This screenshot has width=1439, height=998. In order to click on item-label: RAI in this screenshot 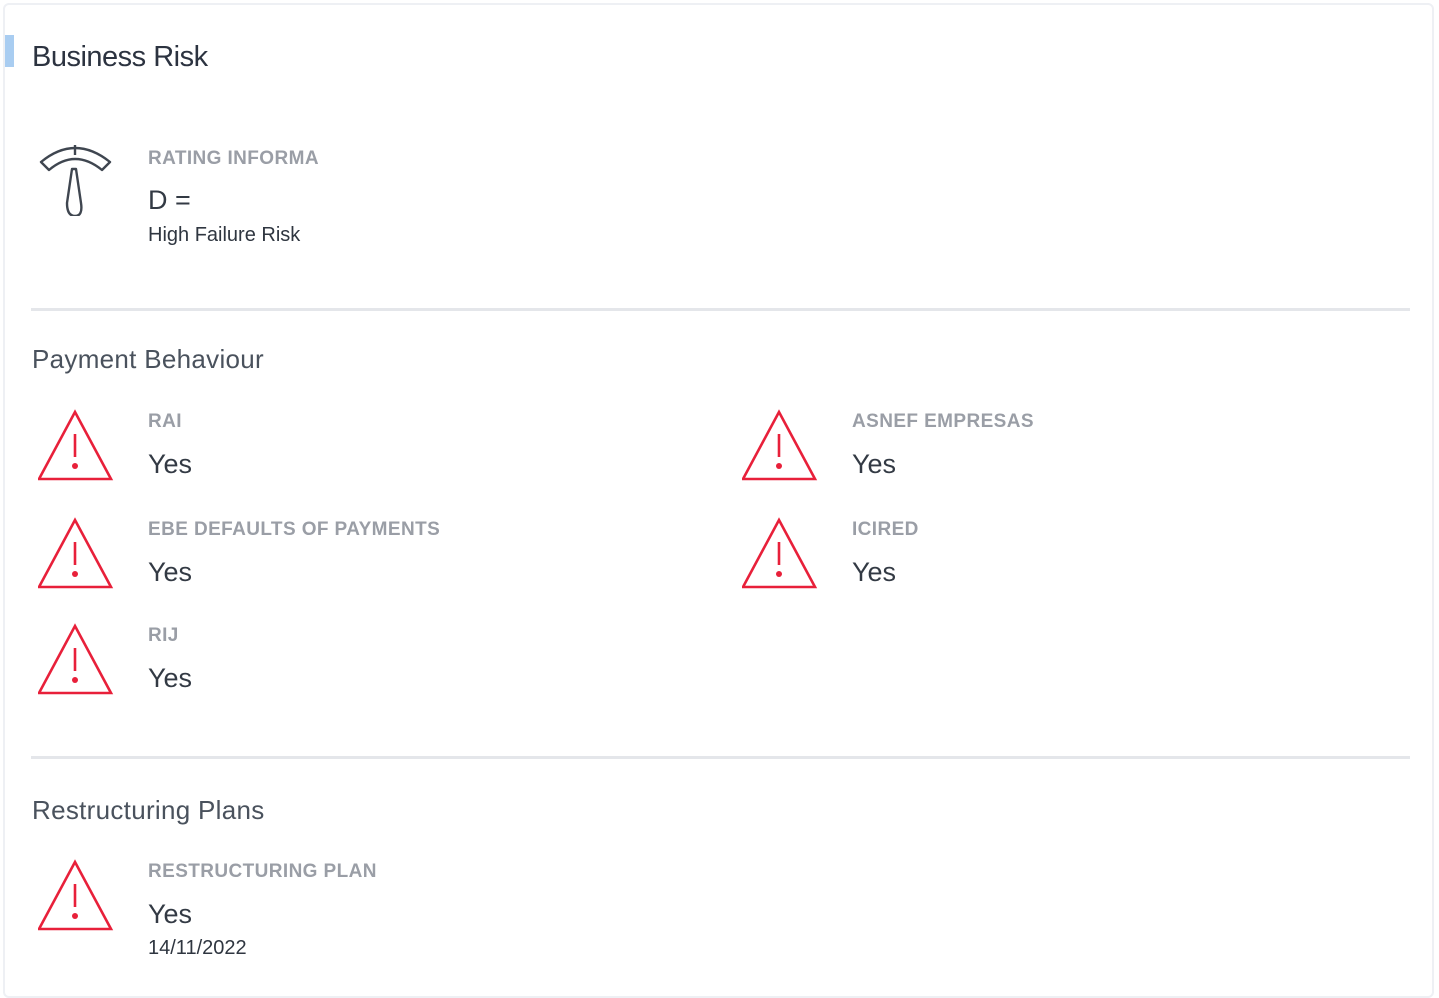, I will do `click(165, 421)`.